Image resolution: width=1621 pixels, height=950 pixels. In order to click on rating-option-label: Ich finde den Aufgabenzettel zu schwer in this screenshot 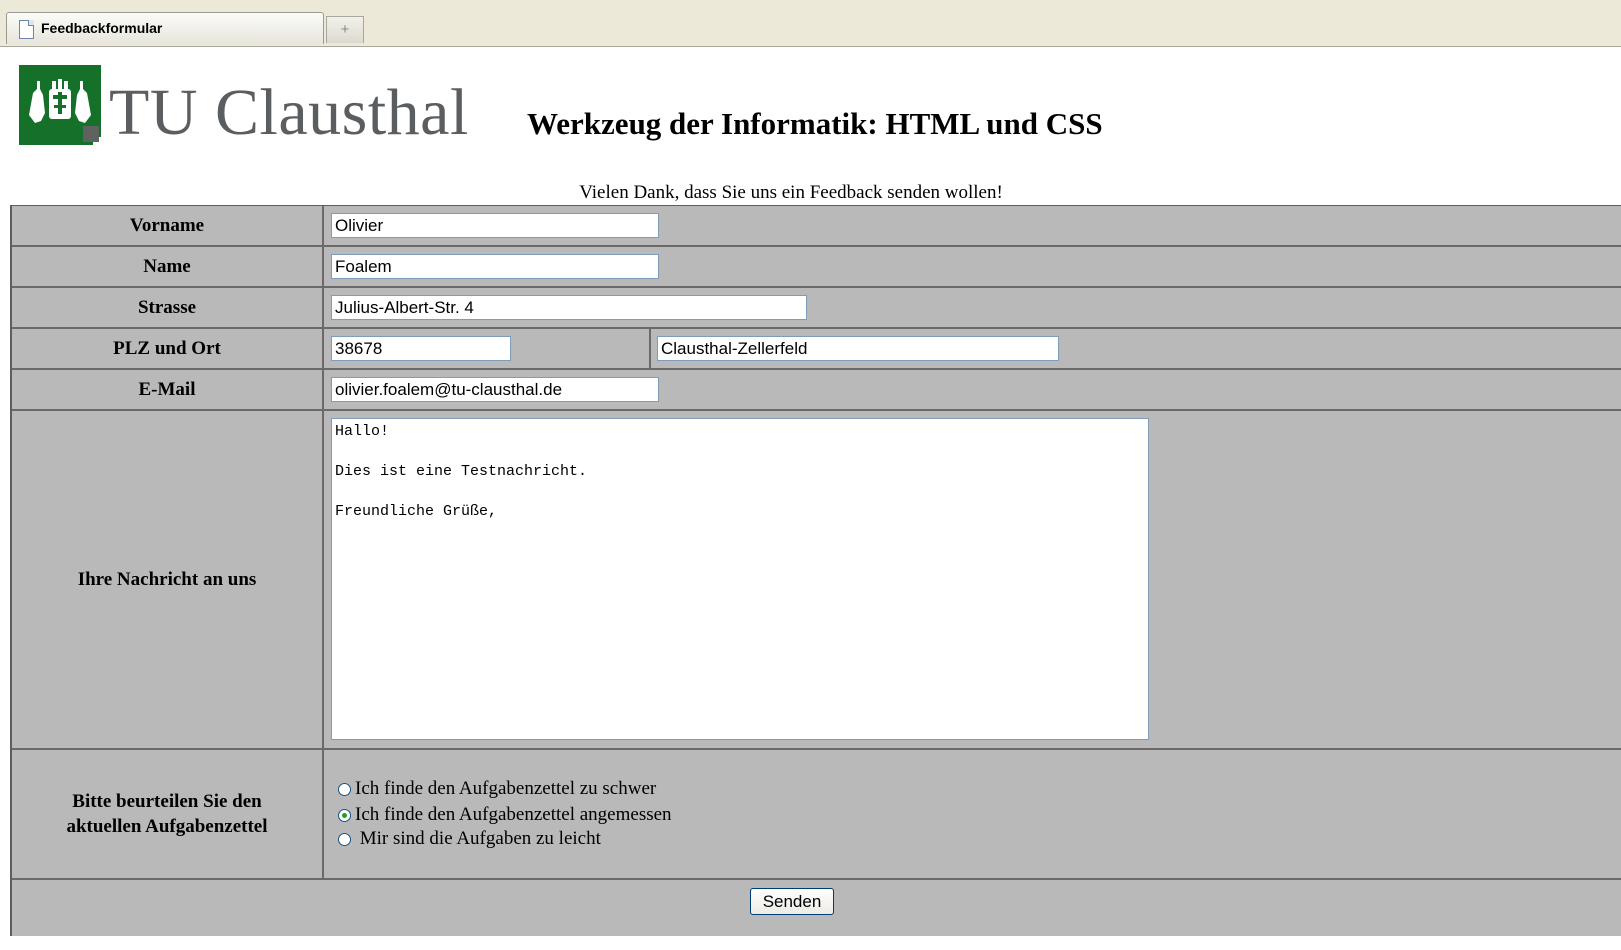, I will do `click(506, 788)`.